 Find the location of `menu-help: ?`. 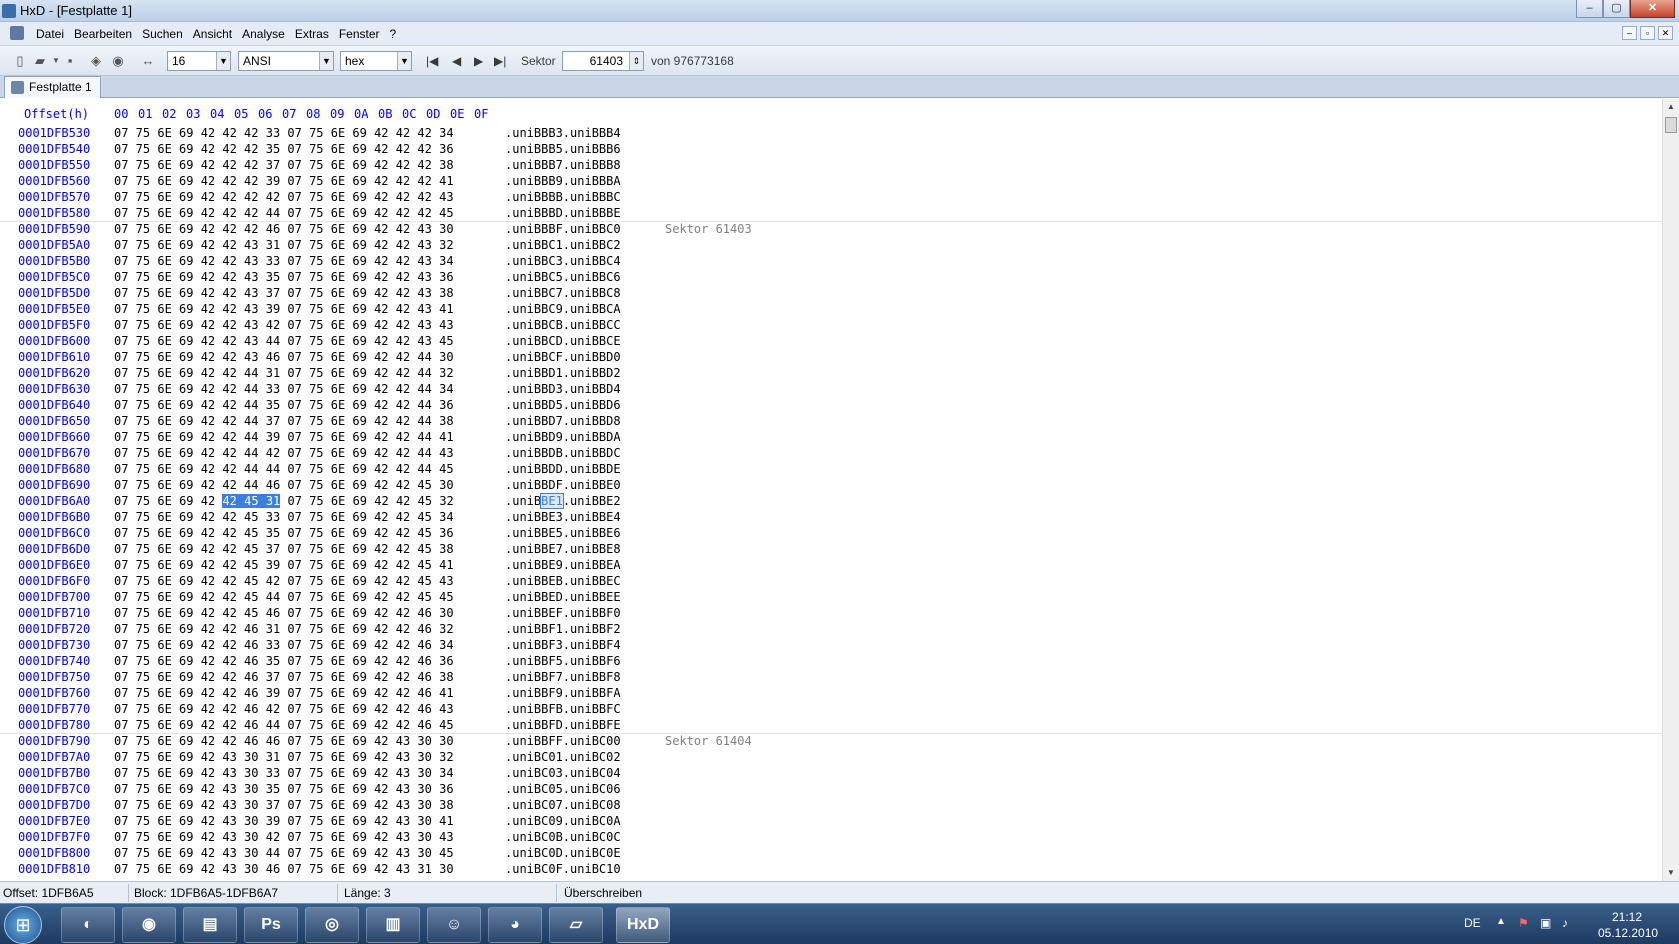

menu-help: ? is located at coordinates (393, 34).